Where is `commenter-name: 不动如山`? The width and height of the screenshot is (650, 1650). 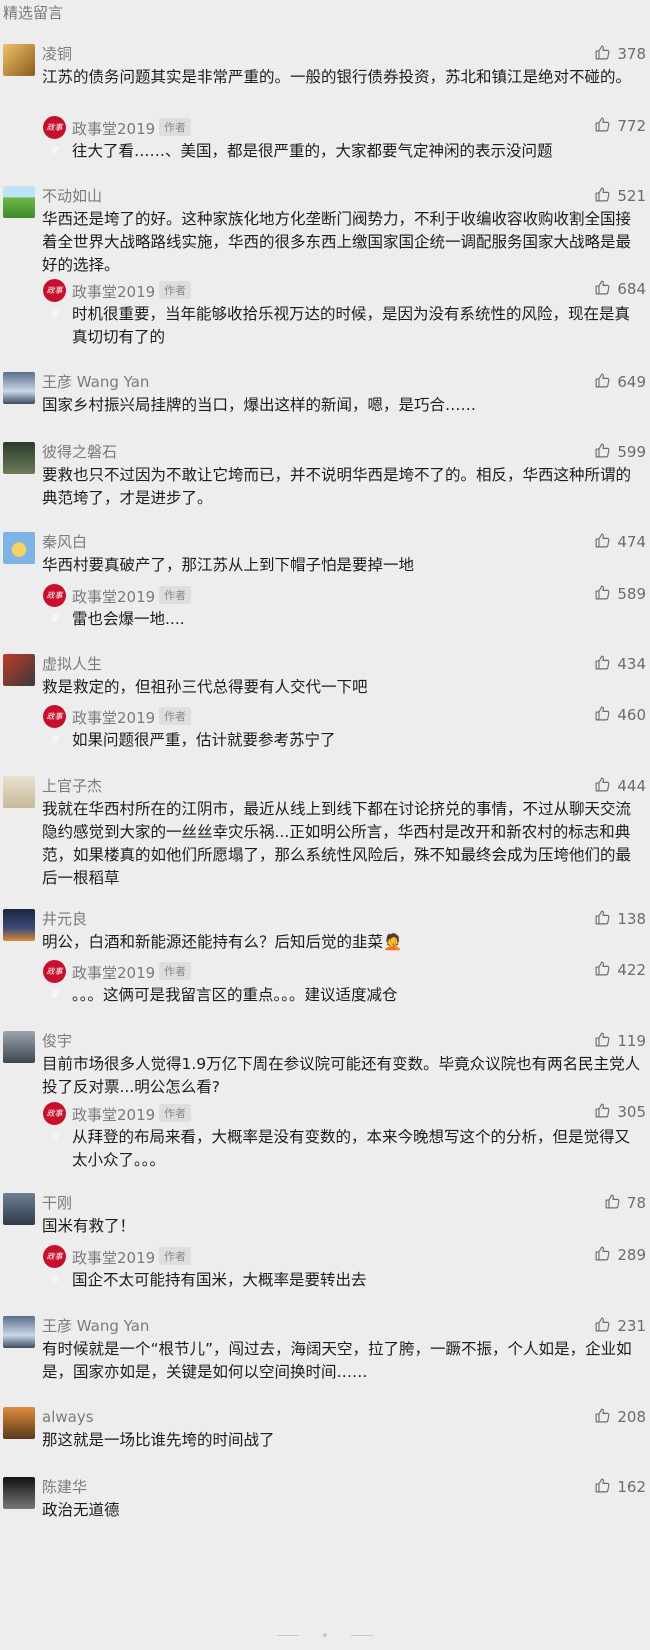
commenter-name: 不动如山 is located at coordinates (72, 196).